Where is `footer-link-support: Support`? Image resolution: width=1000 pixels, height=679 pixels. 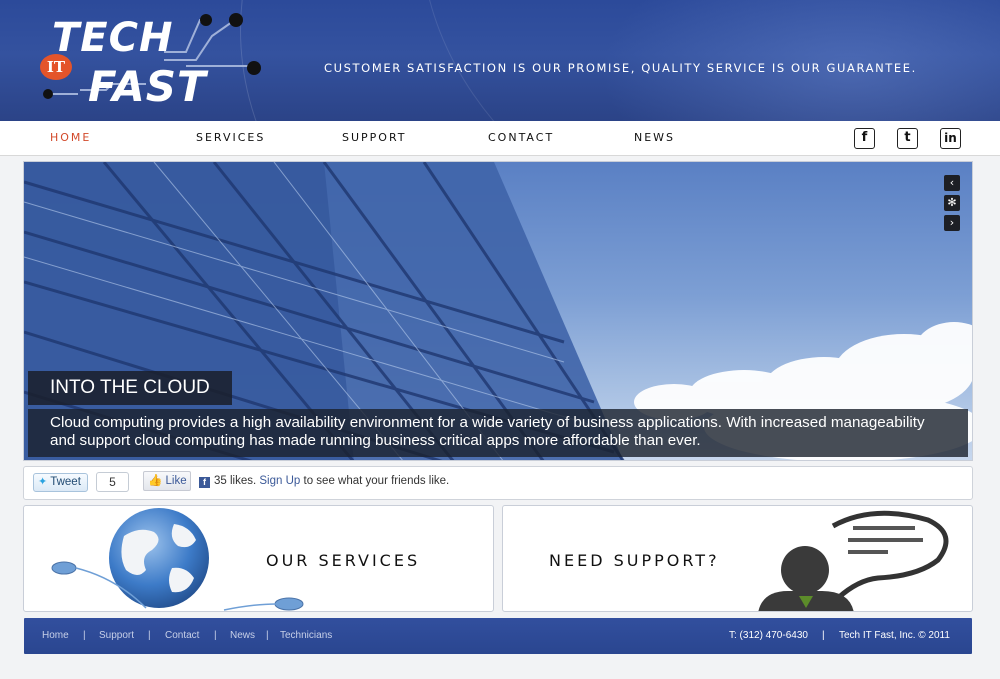 footer-link-support: Support is located at coordinates (116, 635).